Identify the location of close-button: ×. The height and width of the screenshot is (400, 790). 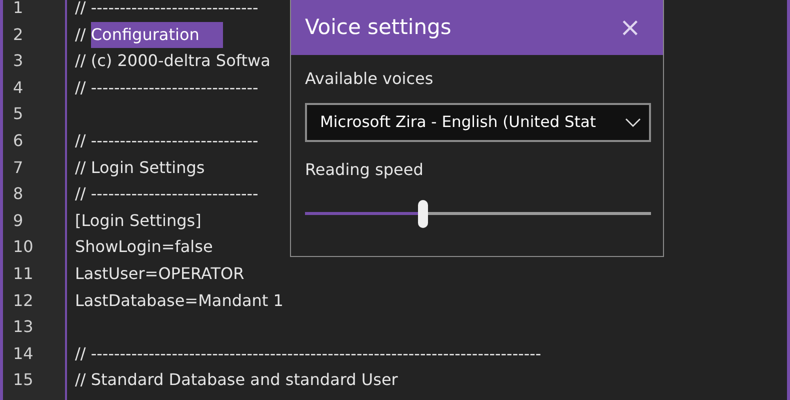
(630, 27).